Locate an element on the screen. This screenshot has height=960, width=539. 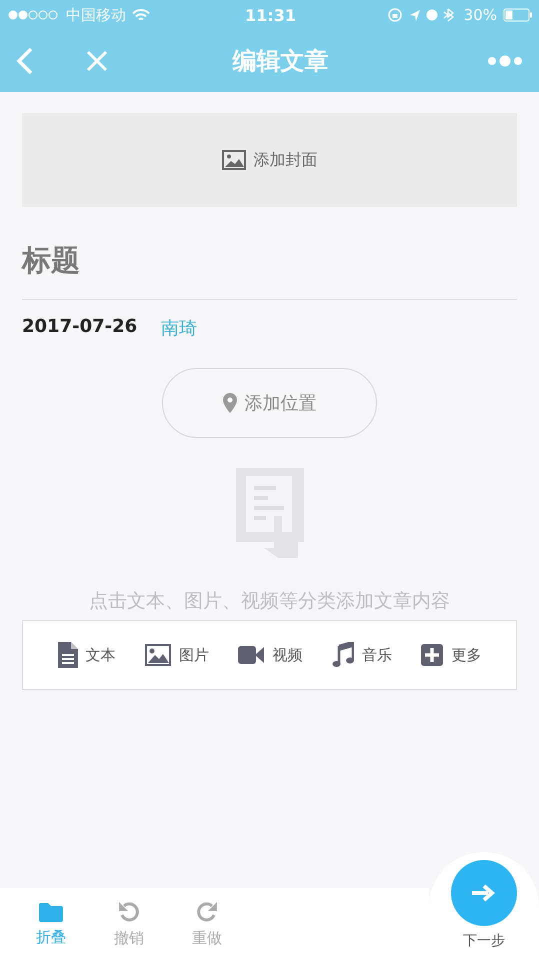
close-icon is located at coordinates (97, 61).